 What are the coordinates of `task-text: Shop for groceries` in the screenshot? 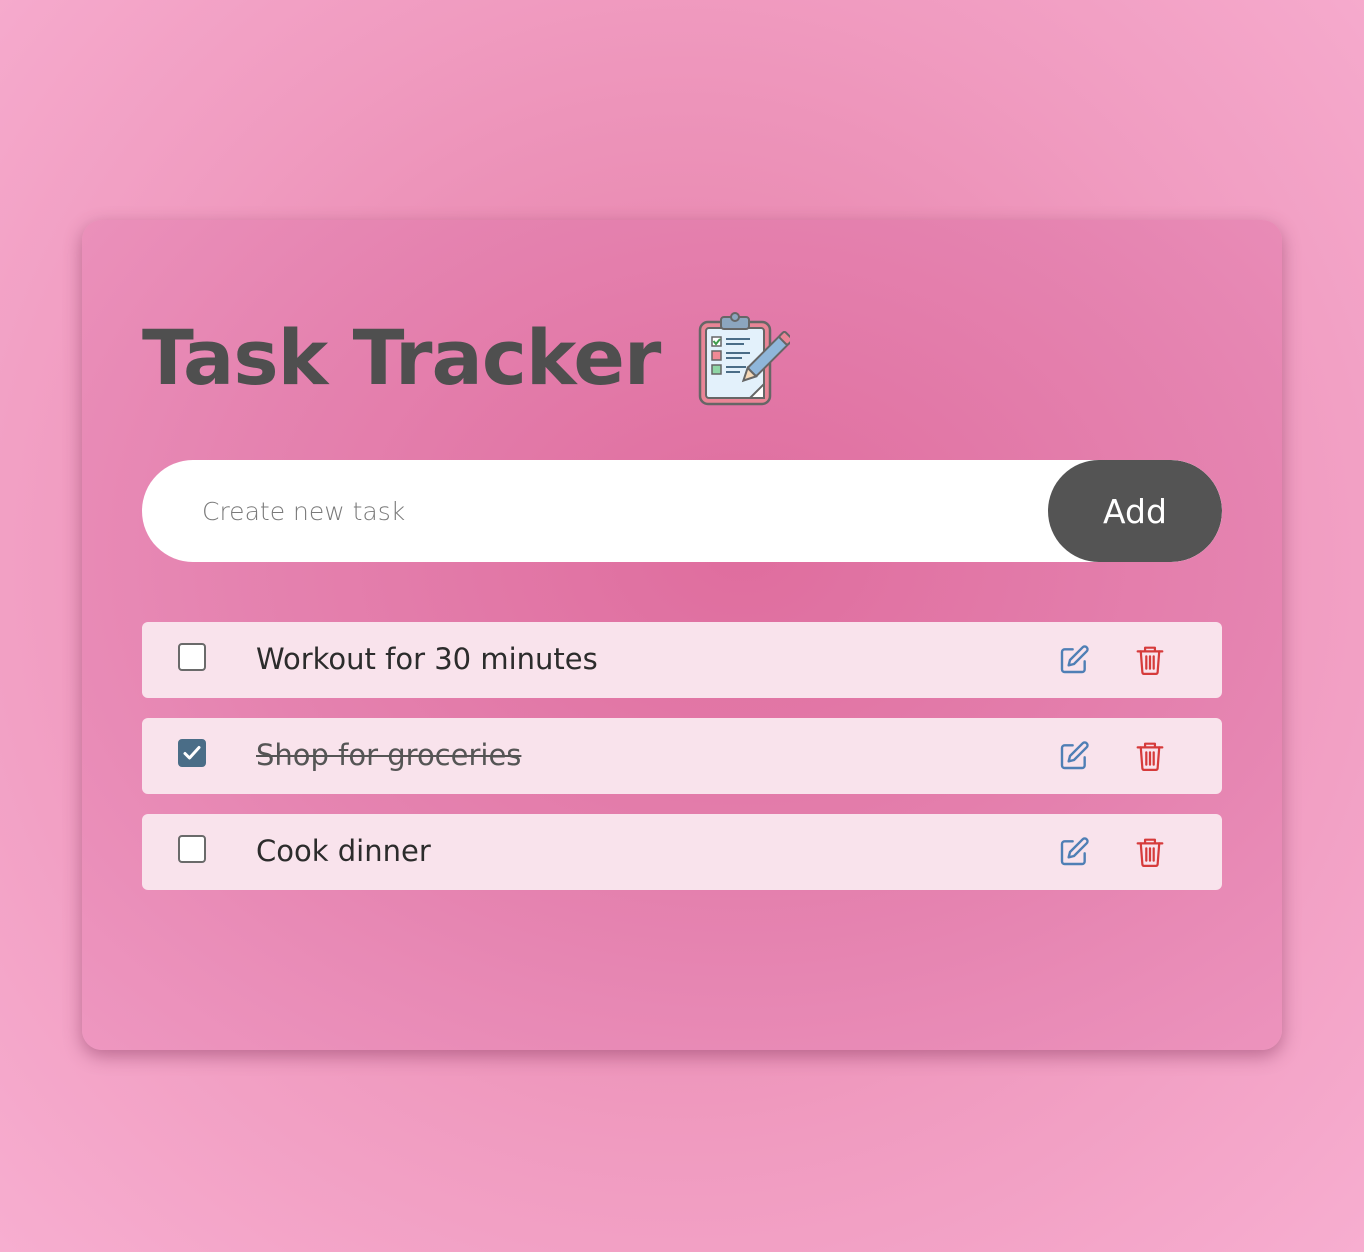 It's located at (389, 755).